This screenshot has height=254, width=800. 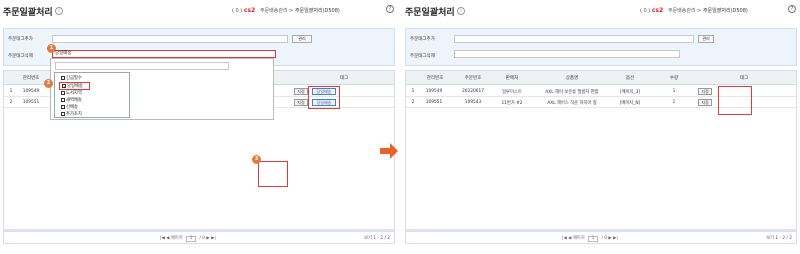 What do you see at coordinates (473, 78) in the screenshot?
I see `col-header-order-no: 주문번호` at bounding box center [473, 78].